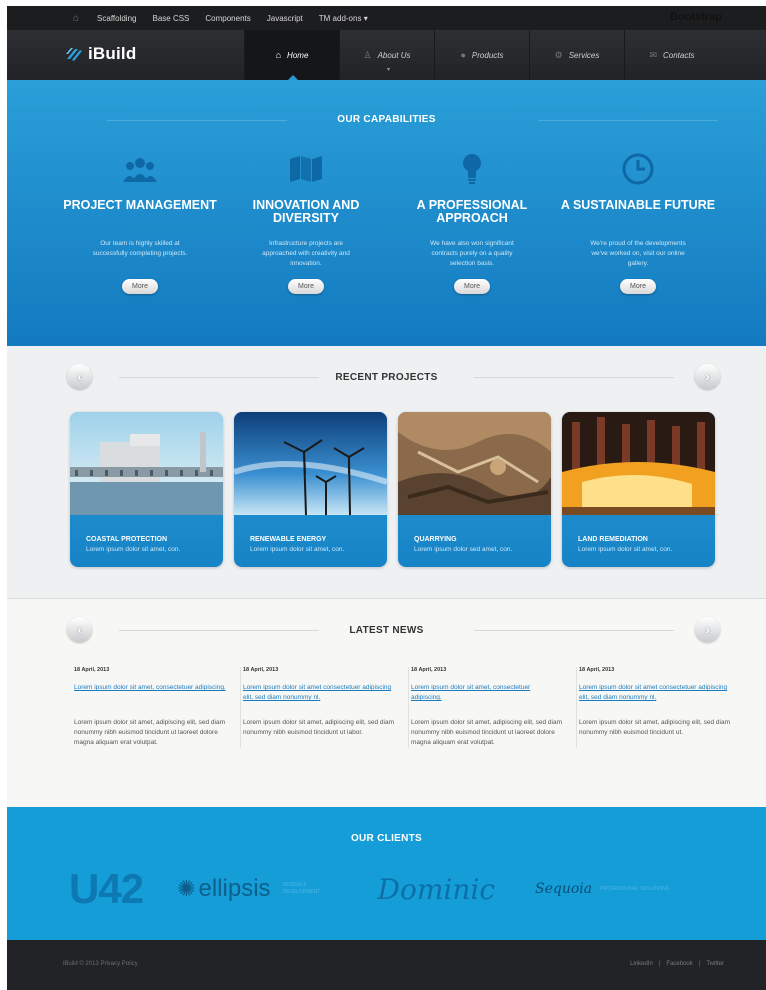 This screenshot has height=990, width=766. I want to click on nav-item-products: ● Products, so click(481, 55).